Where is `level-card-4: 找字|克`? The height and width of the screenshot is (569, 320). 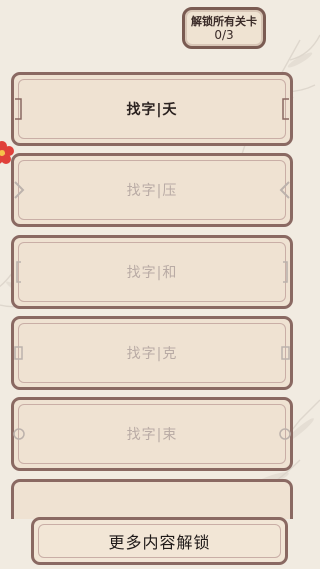 level-card-4: 找字|克 is located at coordinates (152, 353).